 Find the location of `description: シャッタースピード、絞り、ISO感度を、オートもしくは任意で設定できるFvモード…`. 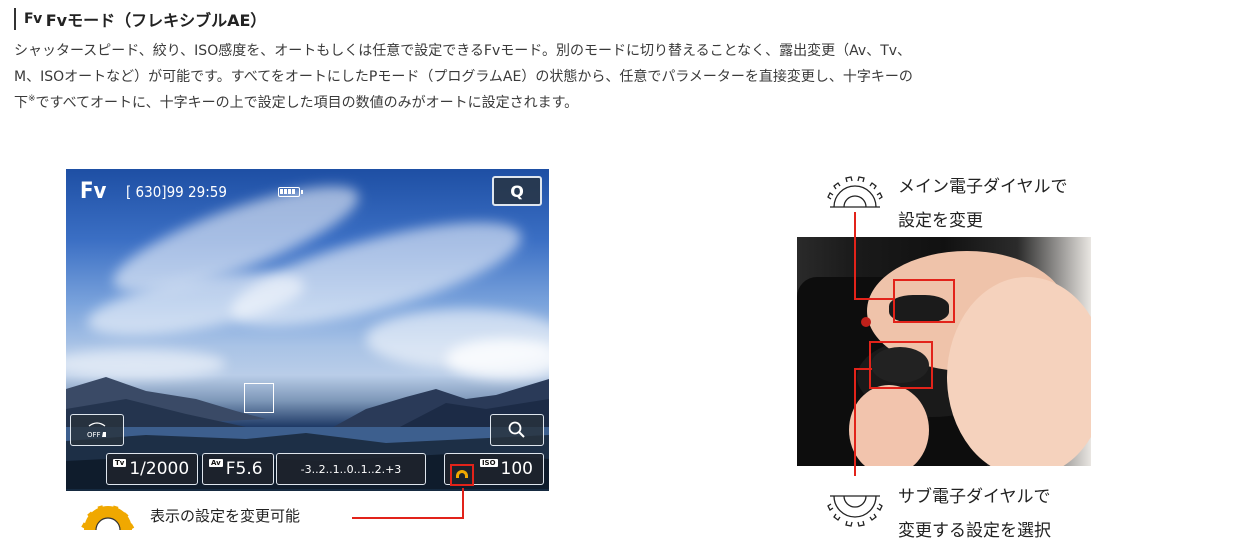

description: シャッタースピード、絞り、ISO感度を、オートもしくは任意で設定できるFvモード… is located at coordinates (627, 77).